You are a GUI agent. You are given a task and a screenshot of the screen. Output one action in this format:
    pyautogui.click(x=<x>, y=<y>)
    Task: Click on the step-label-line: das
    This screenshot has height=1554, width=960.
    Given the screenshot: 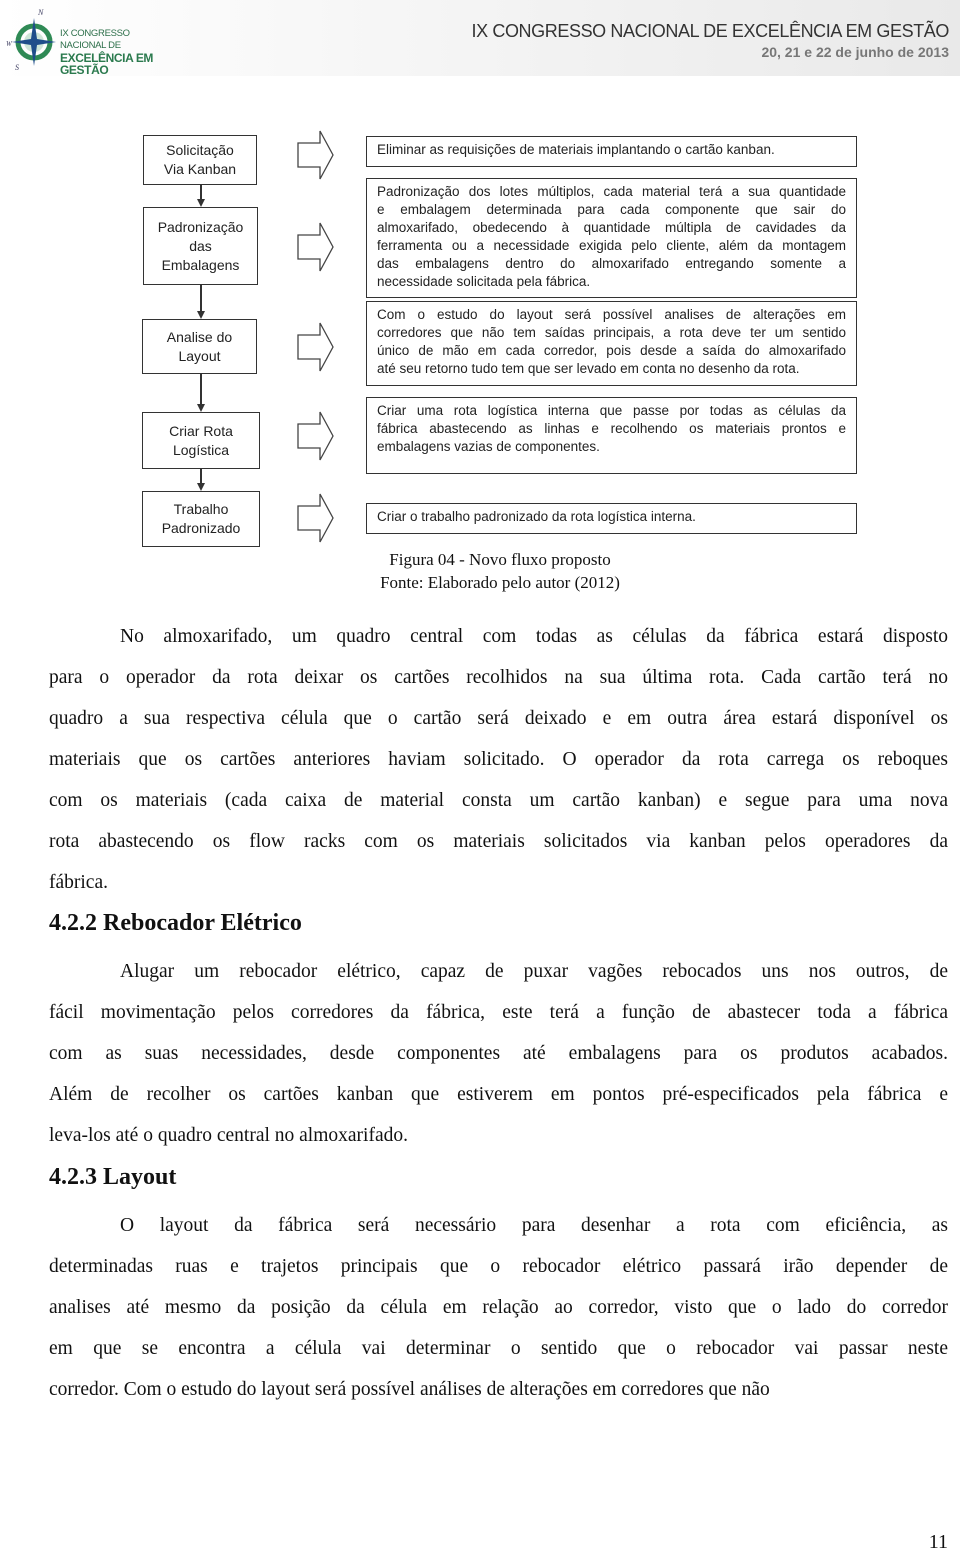 What is the action you would take?
    pyautogui.click(x=200, y=245)
    